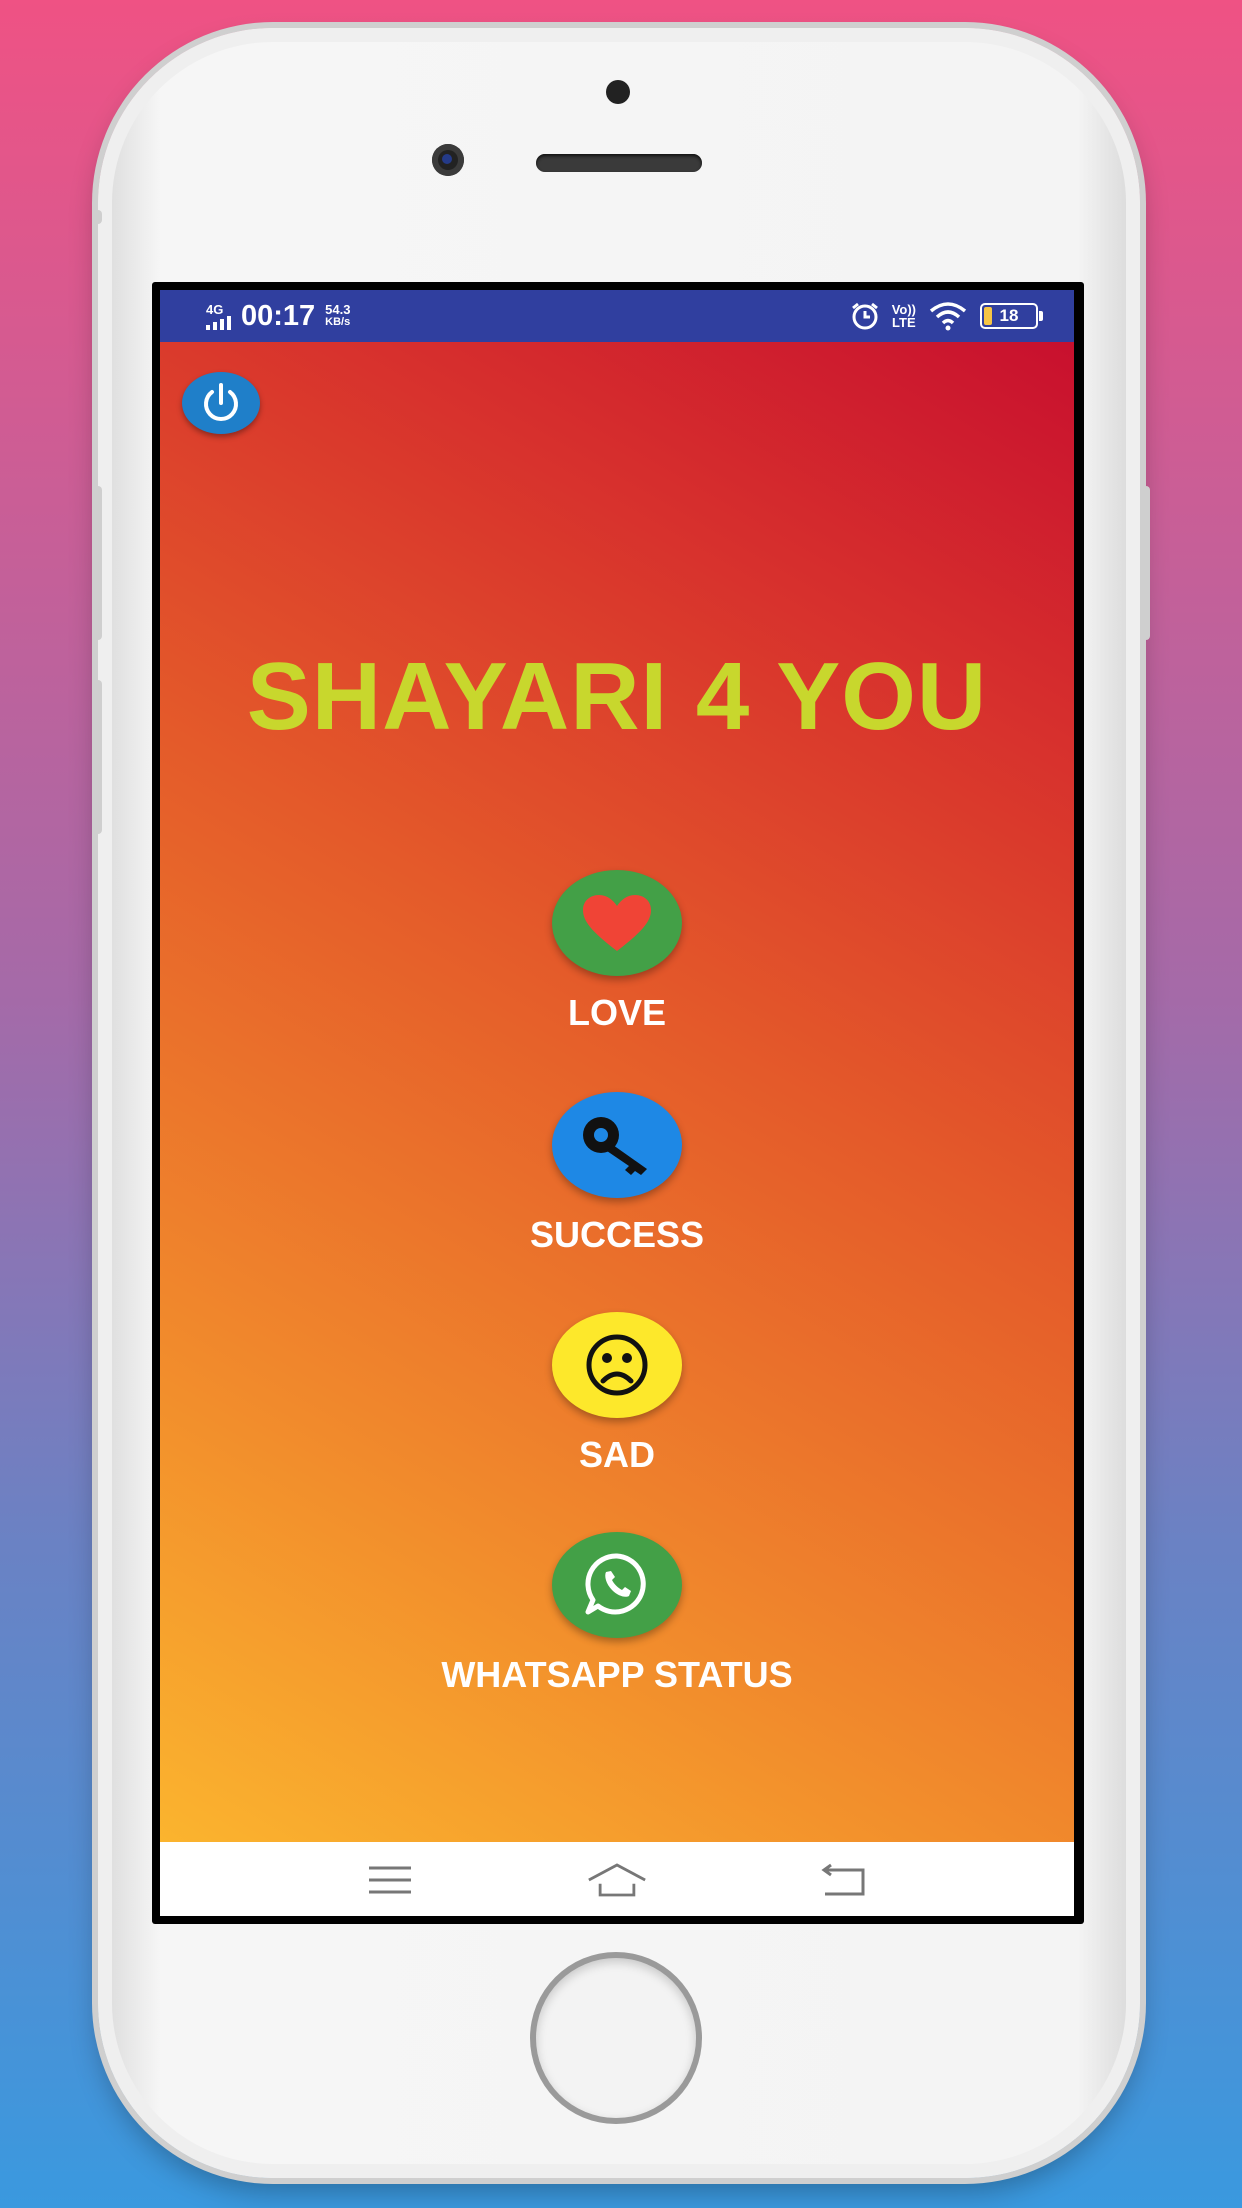  Describe the element at coordinates (97, 757) in the screenshot. I see `volume-down-button` at that location.